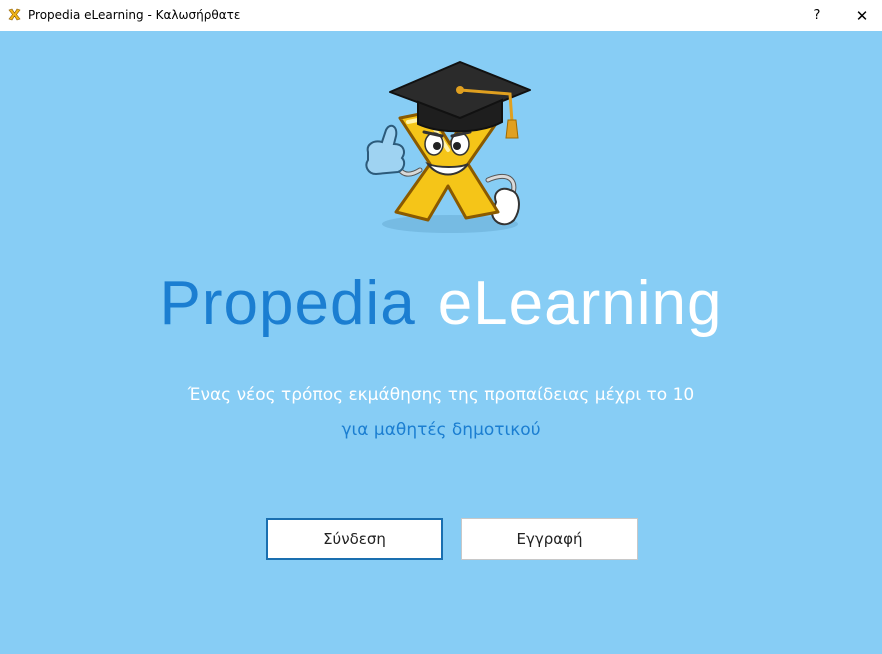 This screenshot has height=654, width=882. Describe the element at coordinates (580, 303) in the screenshot. I see `app-title-part-2: eLearning` at that location.